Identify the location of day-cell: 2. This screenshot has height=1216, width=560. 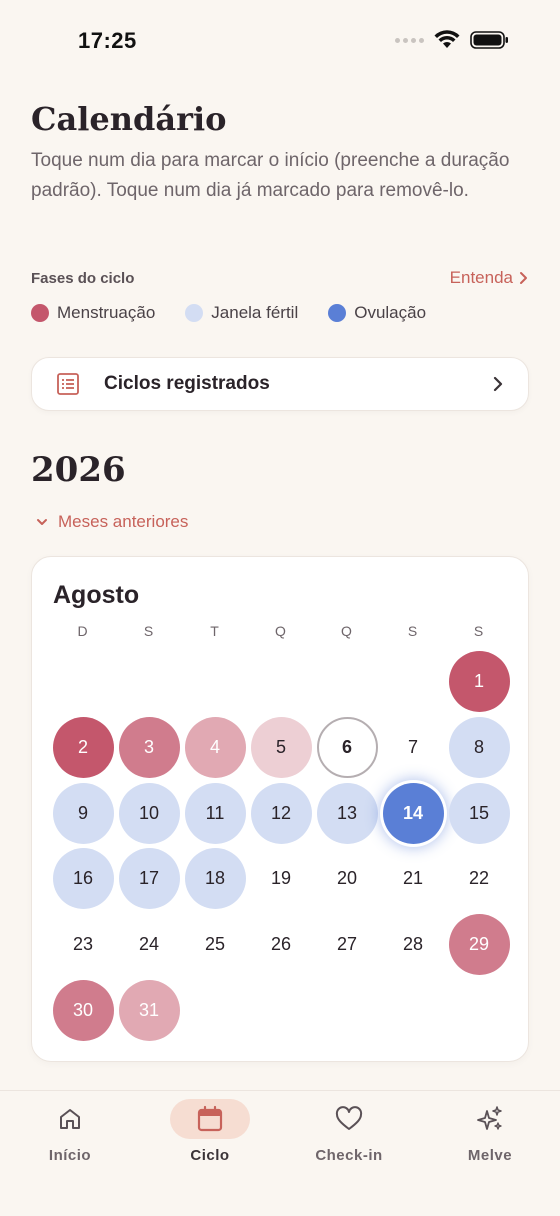
(83, 748).